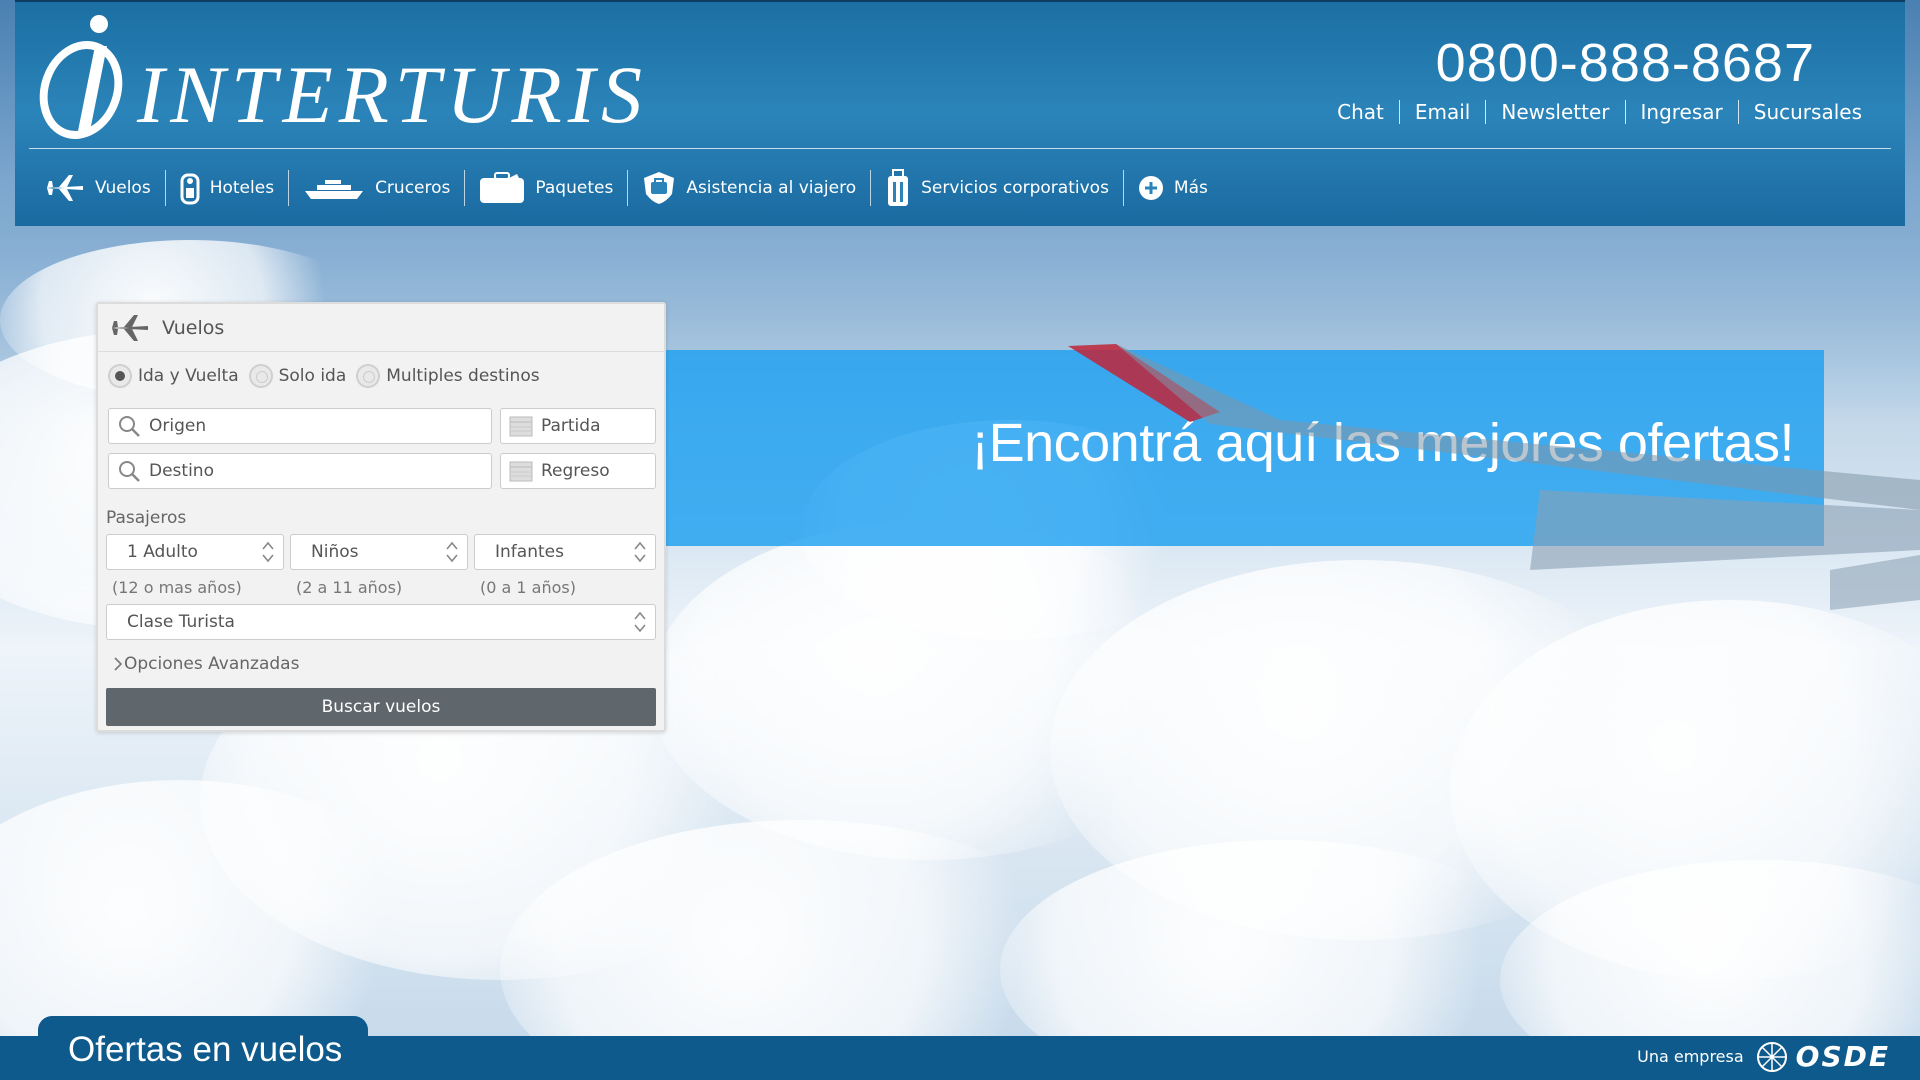 This screenshot has width=1920, height=1080. I want to click on nav-item-asistencia: Asistencia al viajero, so click(748, 188).